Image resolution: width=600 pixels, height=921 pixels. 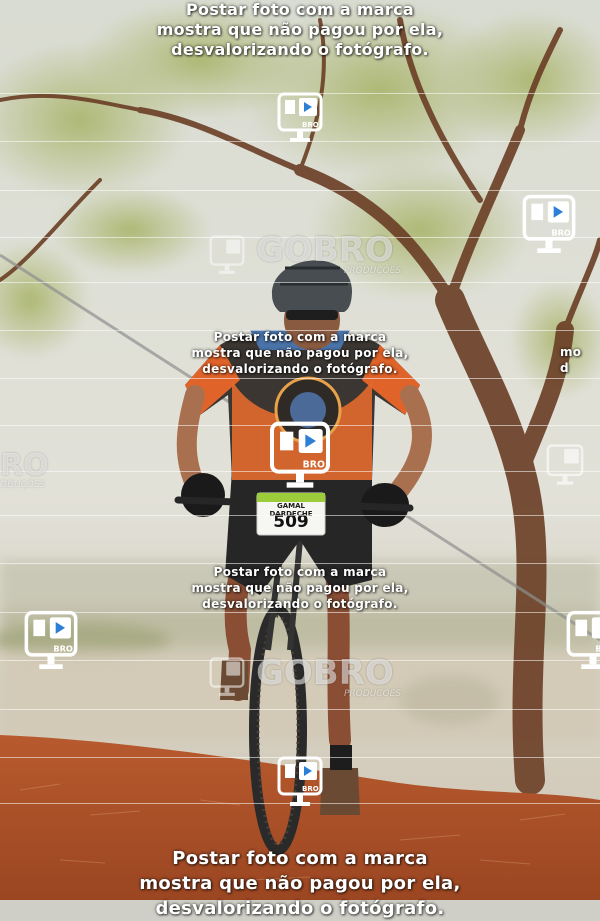 What do you see at coordinates (571, 352) in the screenshot?
I see `watermark-line: mo` at bounding box center [571, 352].